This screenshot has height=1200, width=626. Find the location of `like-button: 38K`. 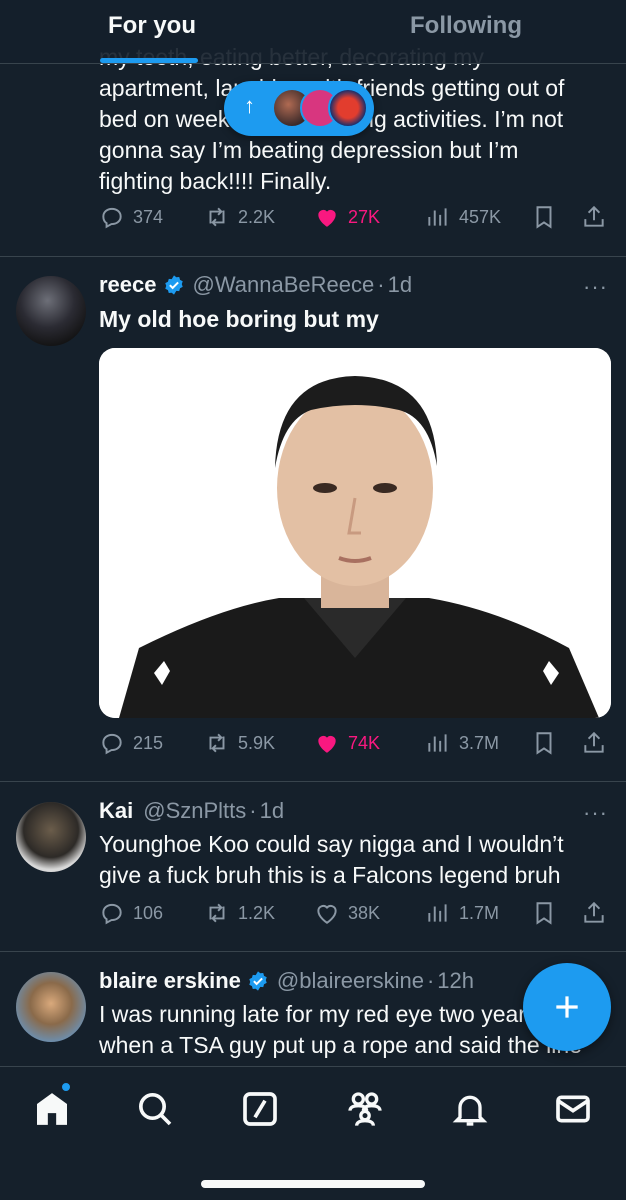

like-button: 38K is located at coordinates (347, 913).